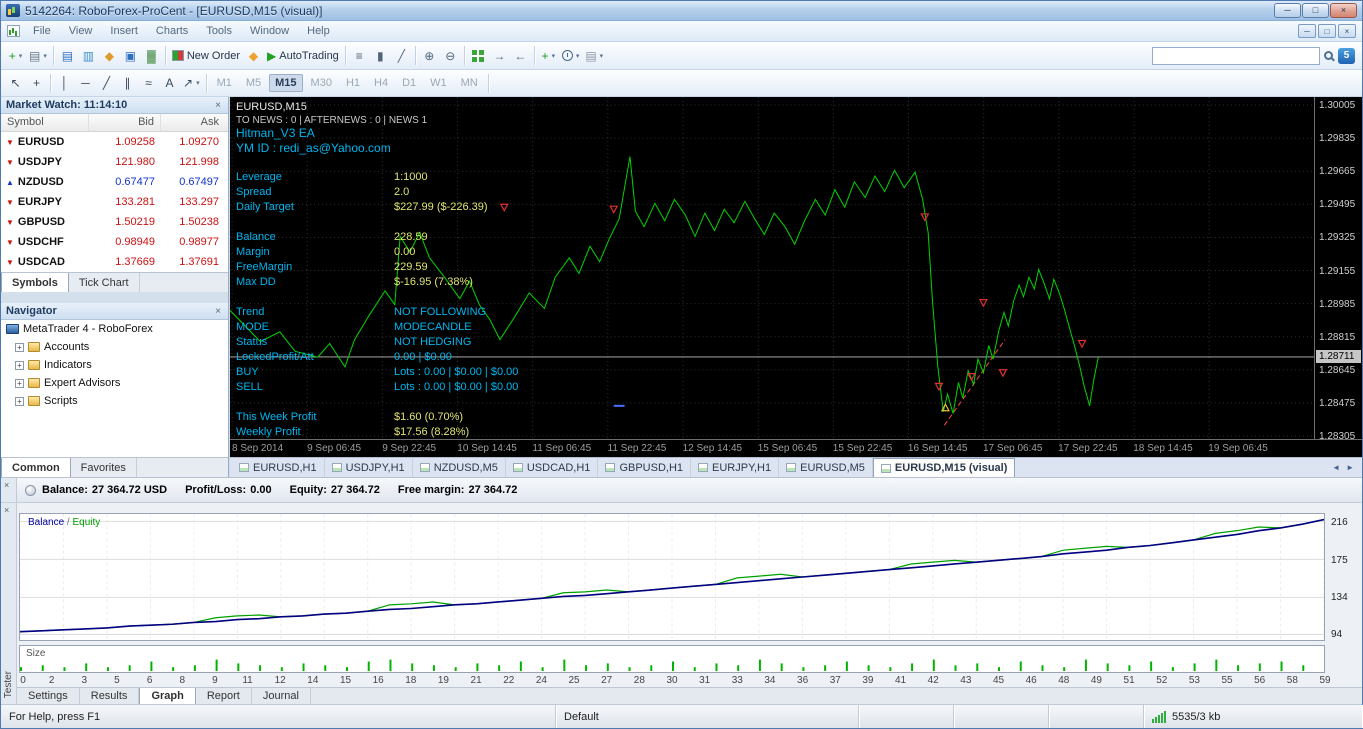 The image size is (1363, 729). What do you see at coordinates (438, 83) in the screenshot?
I see `timeframe-w1: W1` at bounding box center [438, 83].